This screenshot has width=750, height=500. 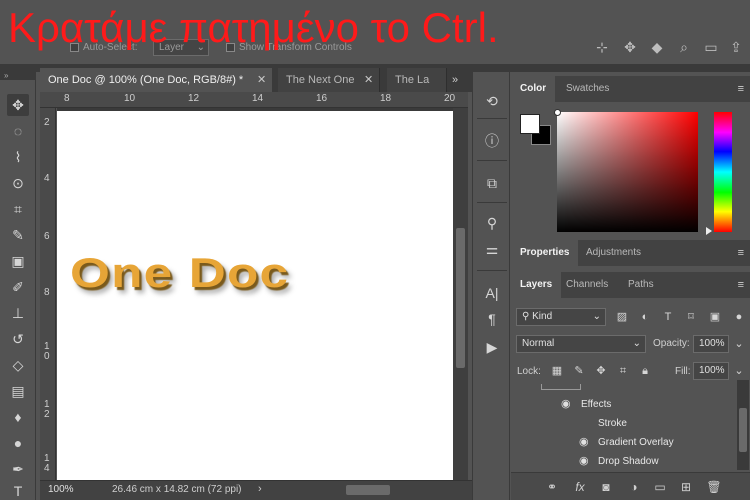 What do you see at coordinates (641, 285) in the screenshot?
I see `tab-paths: Paths` at bounding box center [641, 285].